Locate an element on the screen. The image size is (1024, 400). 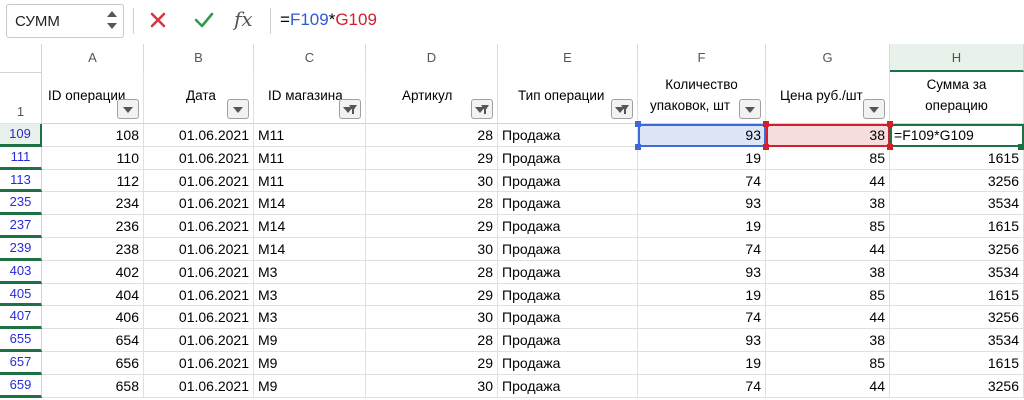
row-header-235: 235 is located at coordinates (21, 203).